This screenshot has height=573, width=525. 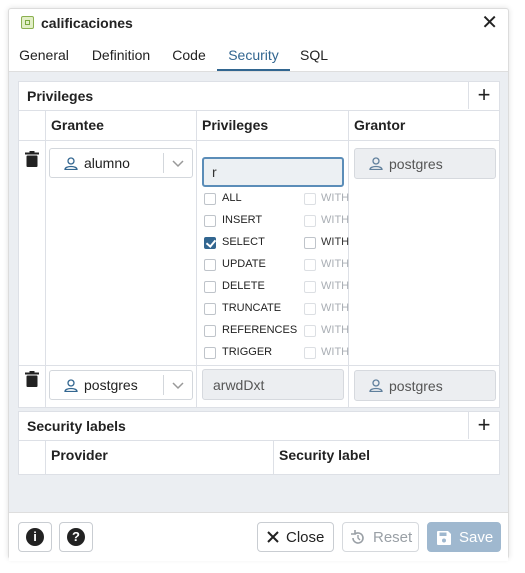 I want to click on help-button: ?, so click(x=76, y=537).